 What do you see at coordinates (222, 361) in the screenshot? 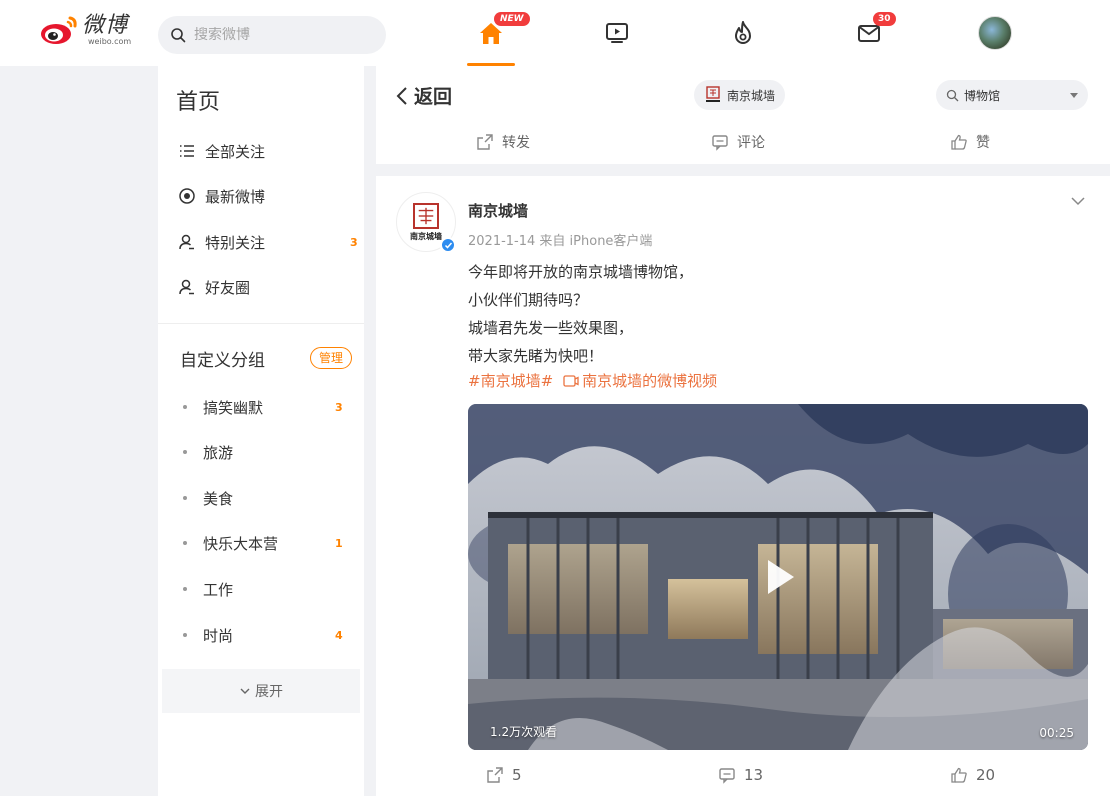
I see `custom-group-title: 自定义分组` at bounding box center [222, 361].